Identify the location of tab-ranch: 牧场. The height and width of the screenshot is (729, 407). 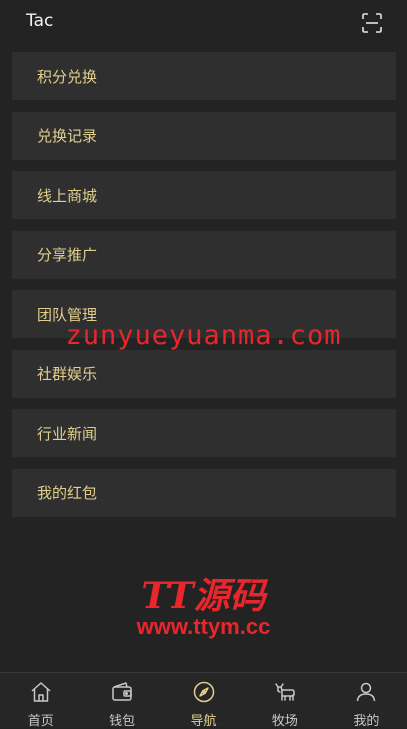
(284, 701).